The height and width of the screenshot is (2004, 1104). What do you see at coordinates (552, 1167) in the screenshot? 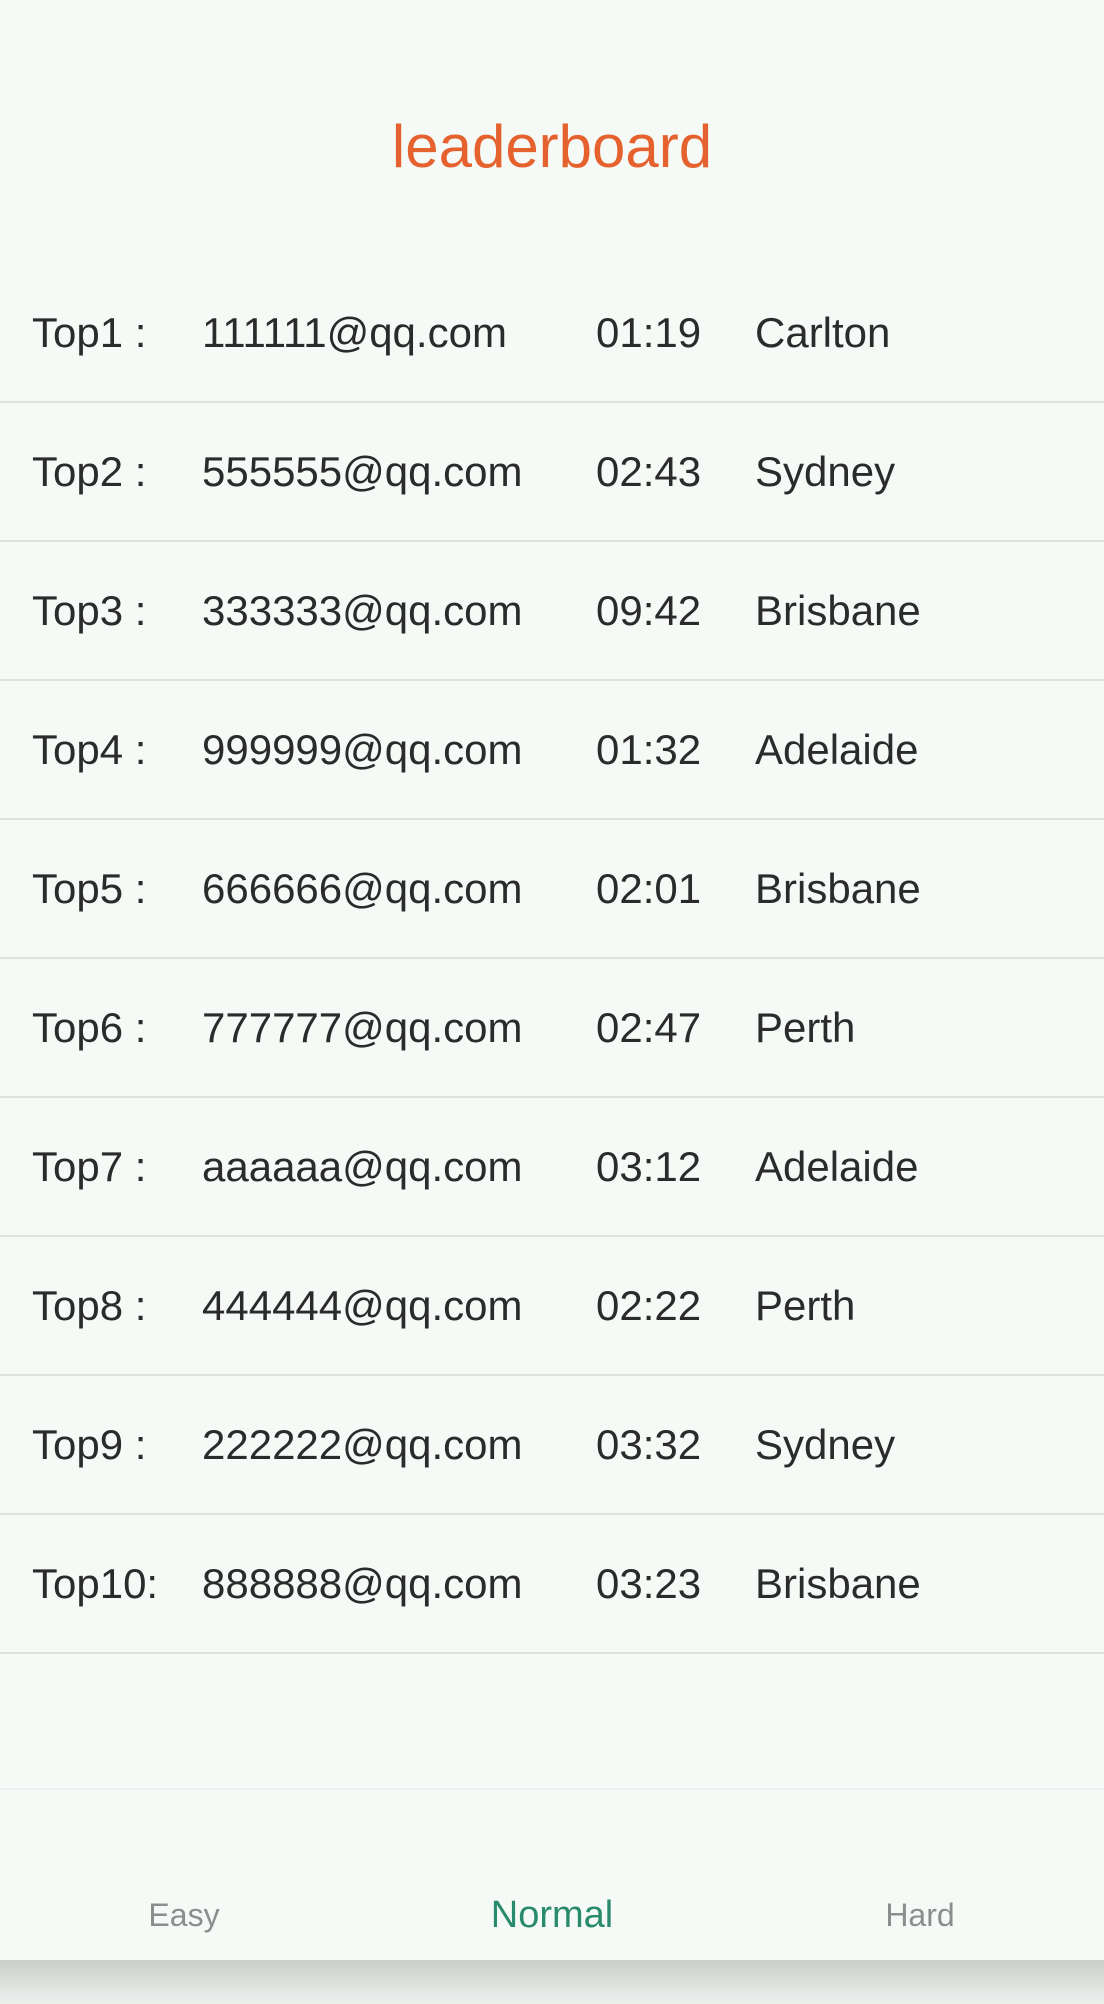
I see `leaderboard-row: Top7 : aaaaaa@qq.com 03:12 Adelaide` at bounding box center [552, 1167].